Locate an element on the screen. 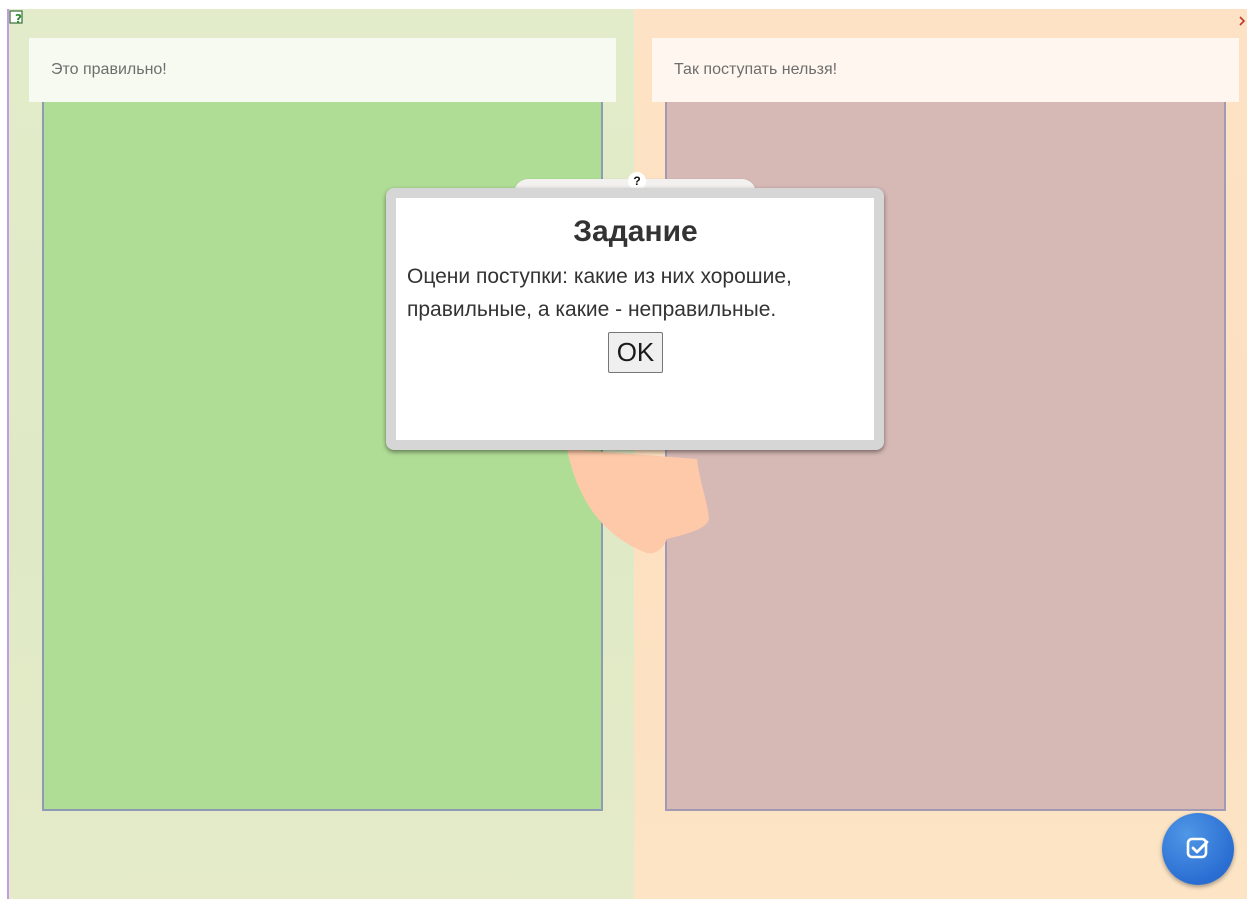 The height and width of the screenshot is (899, 1247). close-icon is located at coordinates (1242, 19).